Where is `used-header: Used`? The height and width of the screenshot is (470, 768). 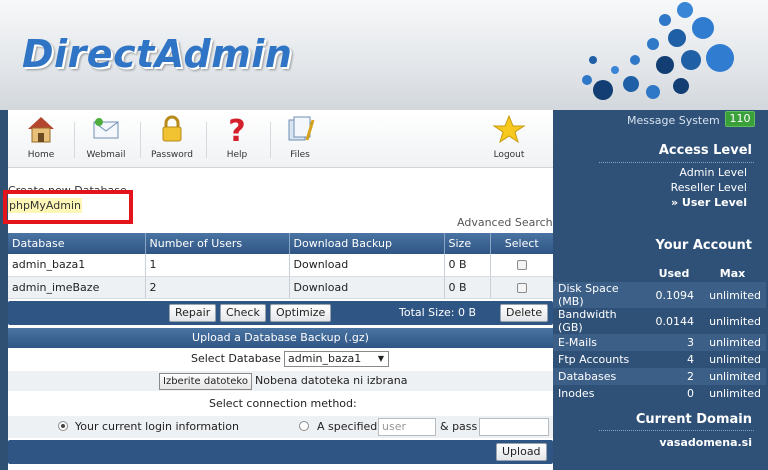 used-header: Used is located at coordinates (674, 273).